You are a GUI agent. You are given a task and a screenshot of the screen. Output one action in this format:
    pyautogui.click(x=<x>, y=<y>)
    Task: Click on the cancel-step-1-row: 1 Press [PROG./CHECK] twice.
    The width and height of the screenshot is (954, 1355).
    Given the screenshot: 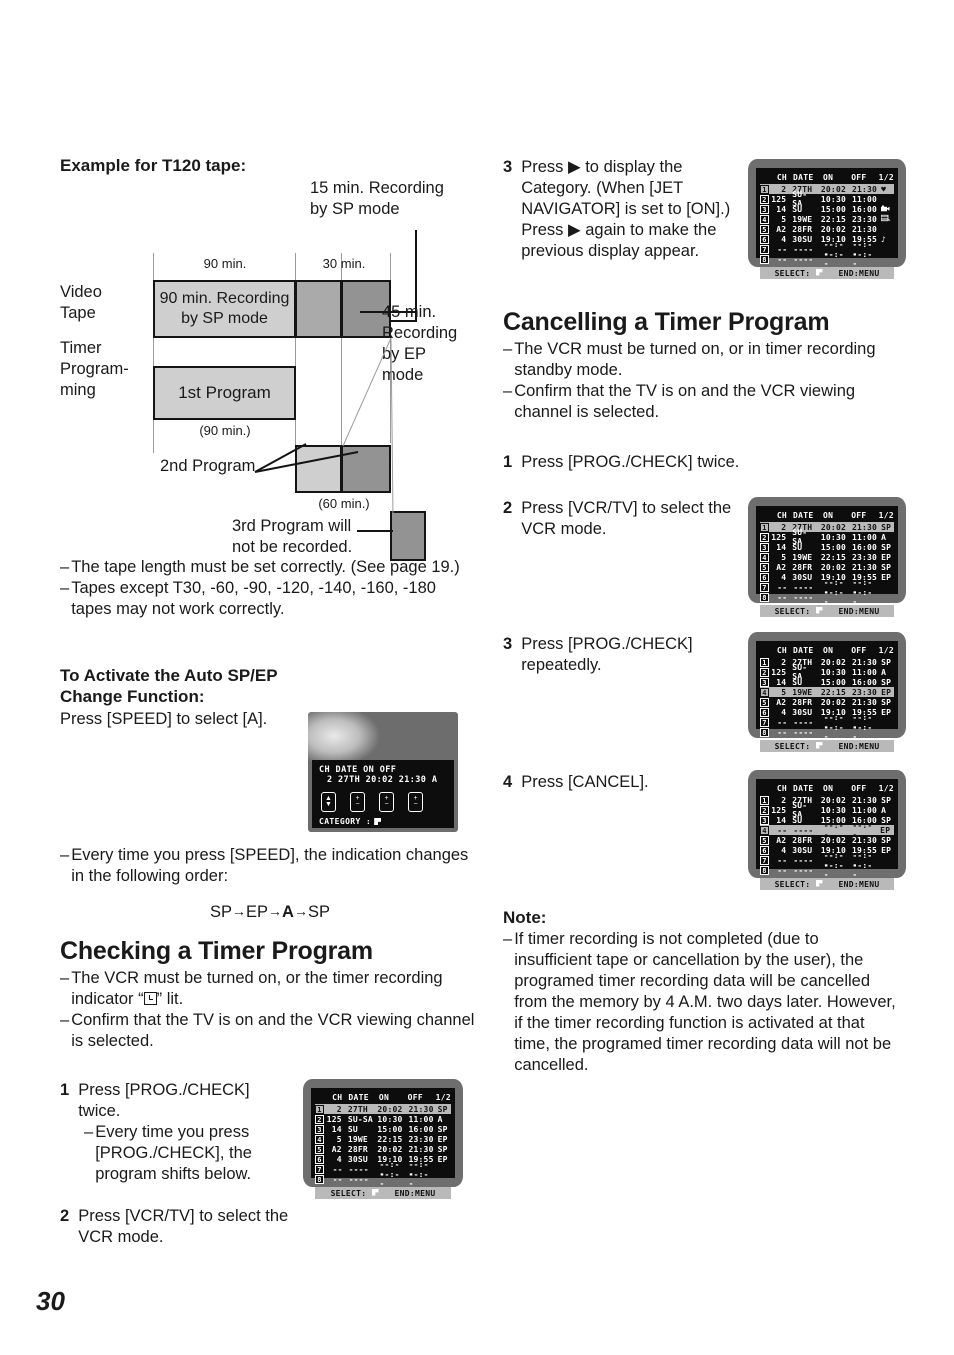 What is the action you would take?
    pyautogui.click(x=623, y=462)
    